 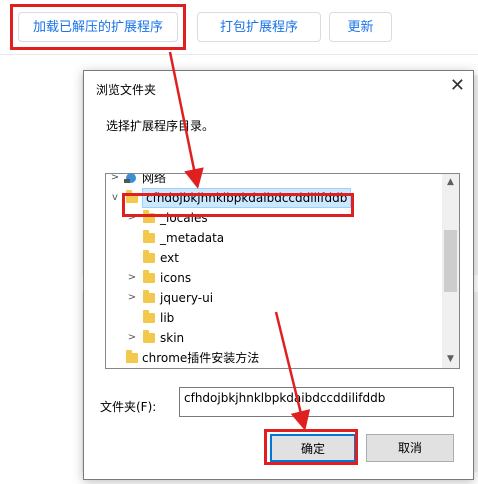 I want to click on tree-item-install-guide: chrome插件安装方法, so click(x=271, y=358).